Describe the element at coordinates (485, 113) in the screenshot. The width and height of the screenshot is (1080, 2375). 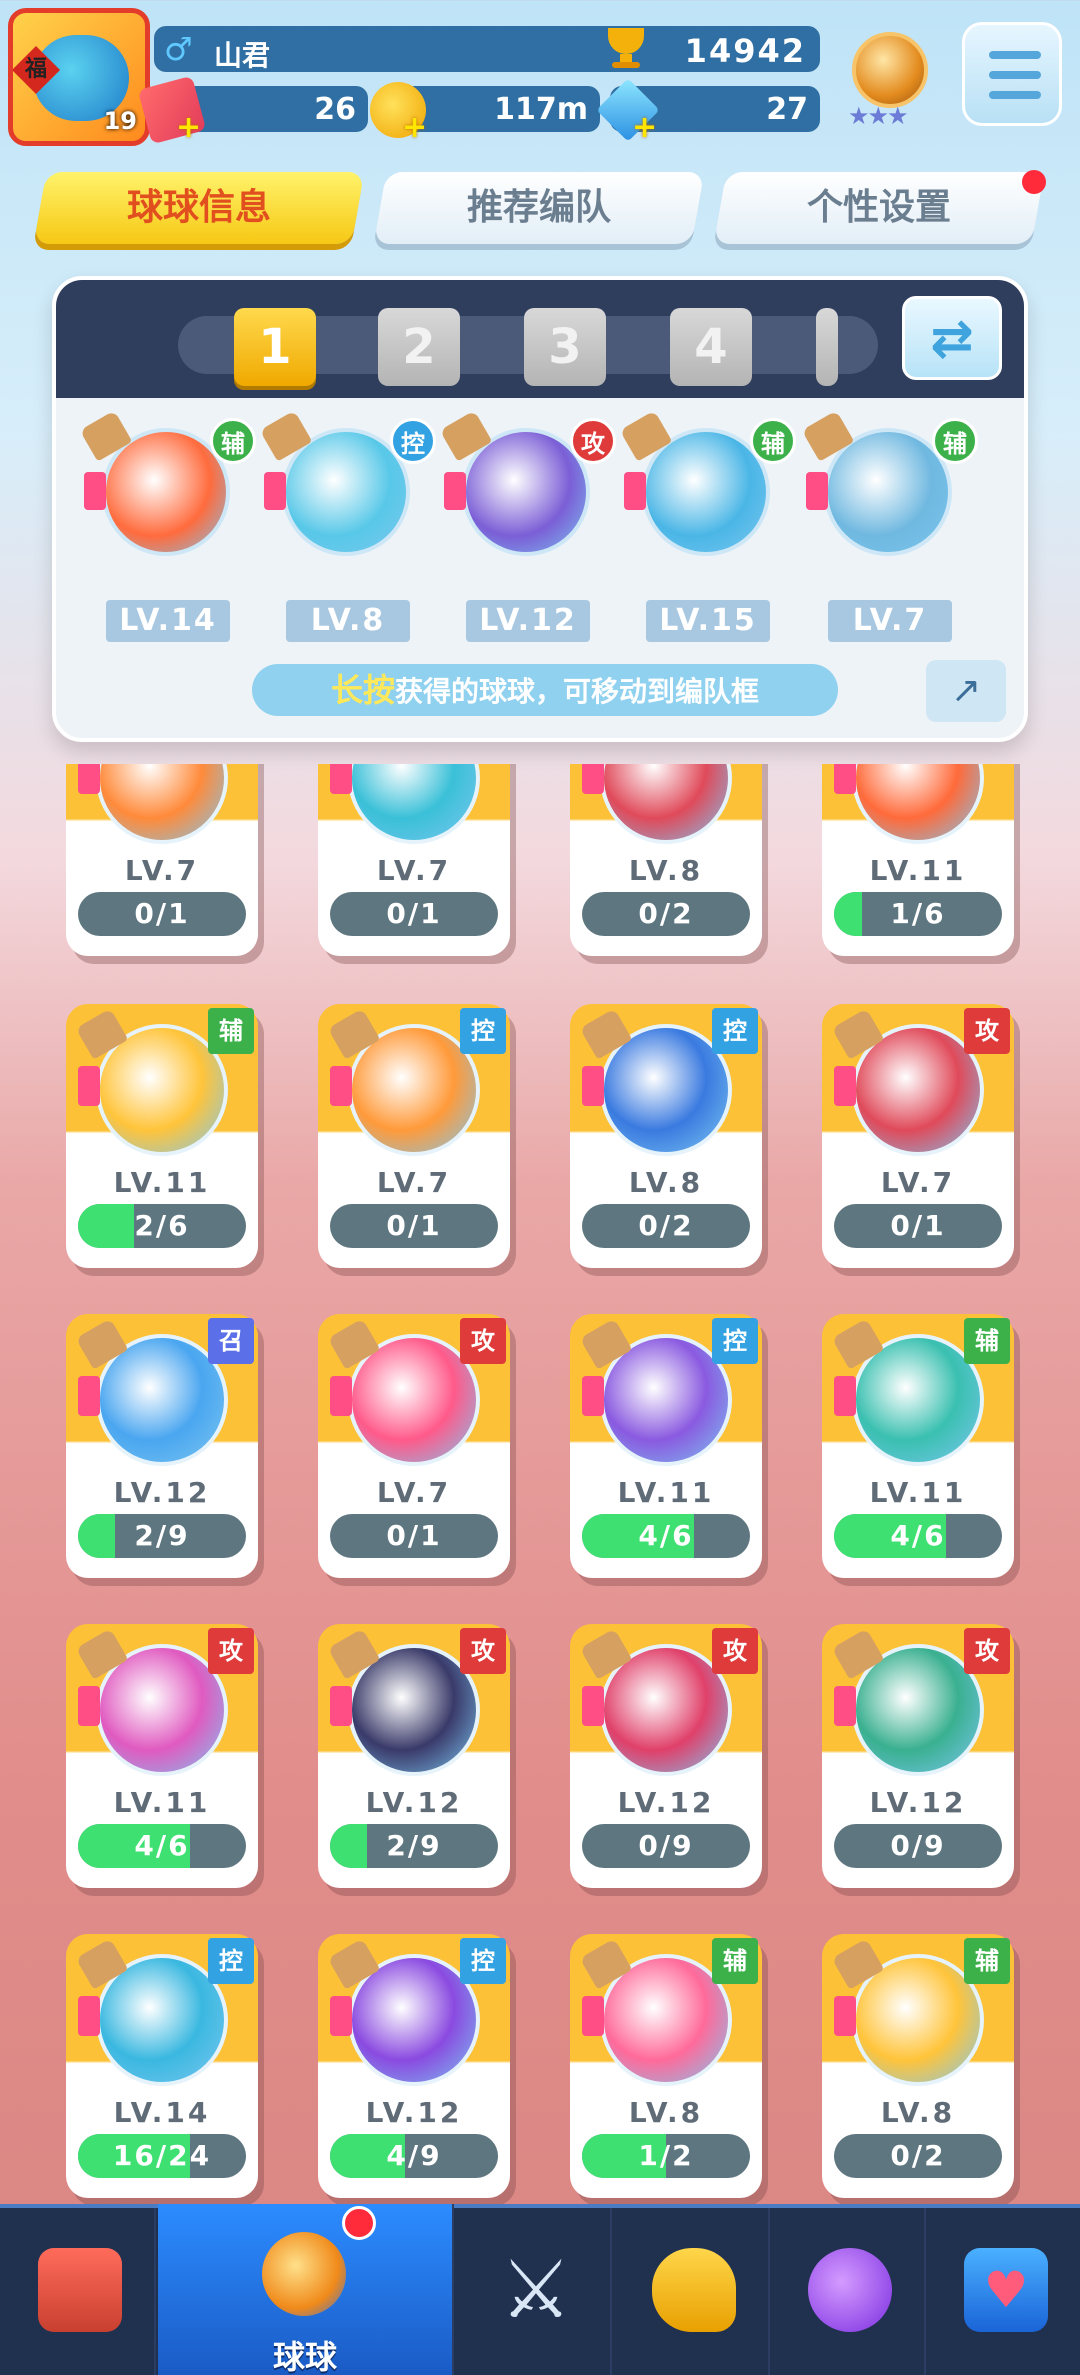
I see `coin-resource: + 117m` at that location.